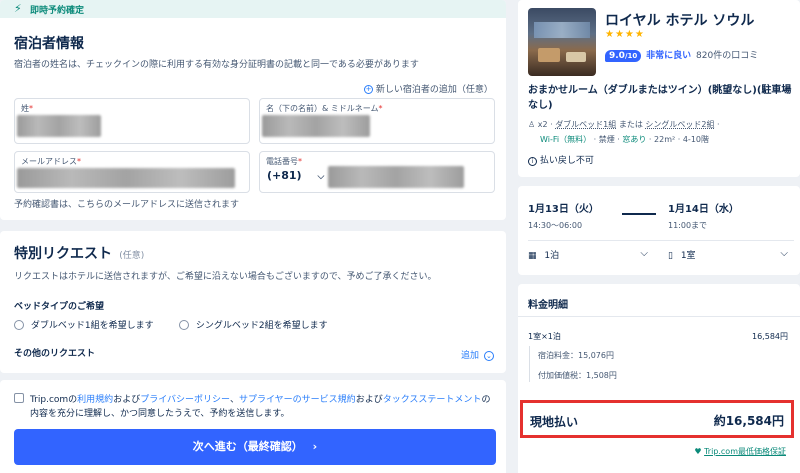 The width and height of the screenshot is (800, 473). I want to click on instant-confirm-banner: ⚡ 即時予約確定, so click(253, 9).